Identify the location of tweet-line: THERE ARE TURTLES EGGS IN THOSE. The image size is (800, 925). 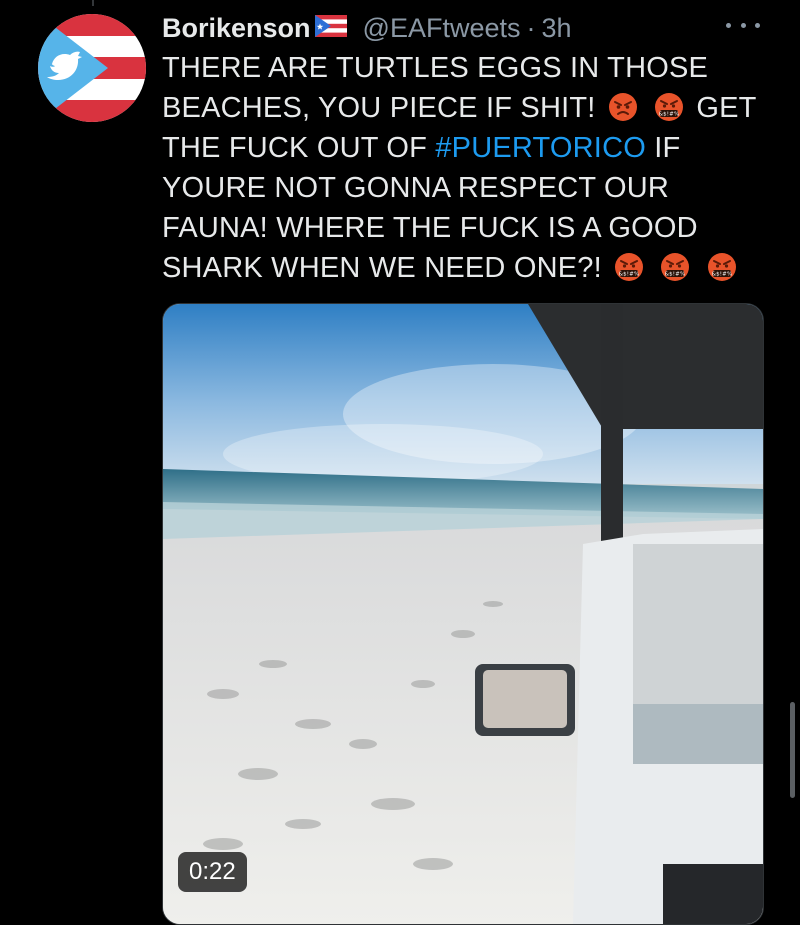
(435, 68).